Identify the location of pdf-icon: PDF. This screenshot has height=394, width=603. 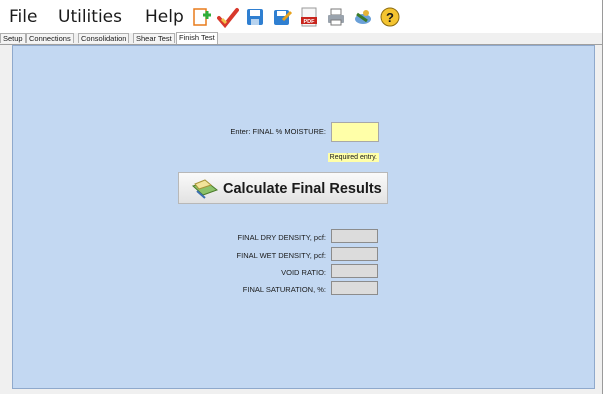
(309, 17).